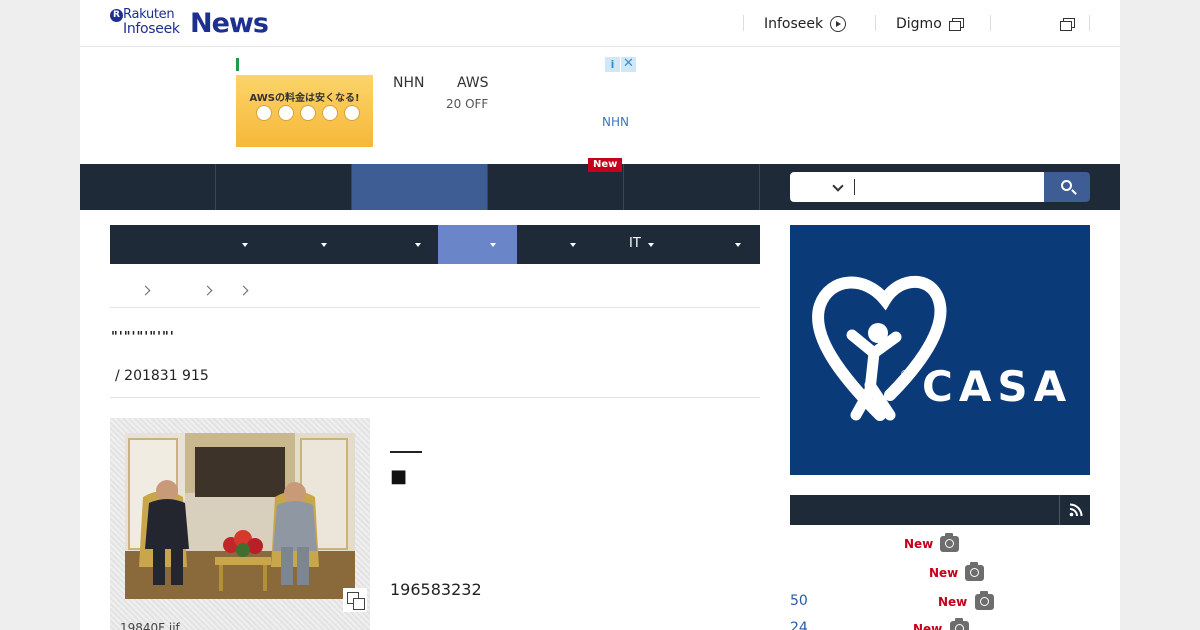 The height and width of the screenshot is (630, 1200). Describe the element at coordinates (229, 23) in the screenshot. I see `logo-news-text: News` at that location.